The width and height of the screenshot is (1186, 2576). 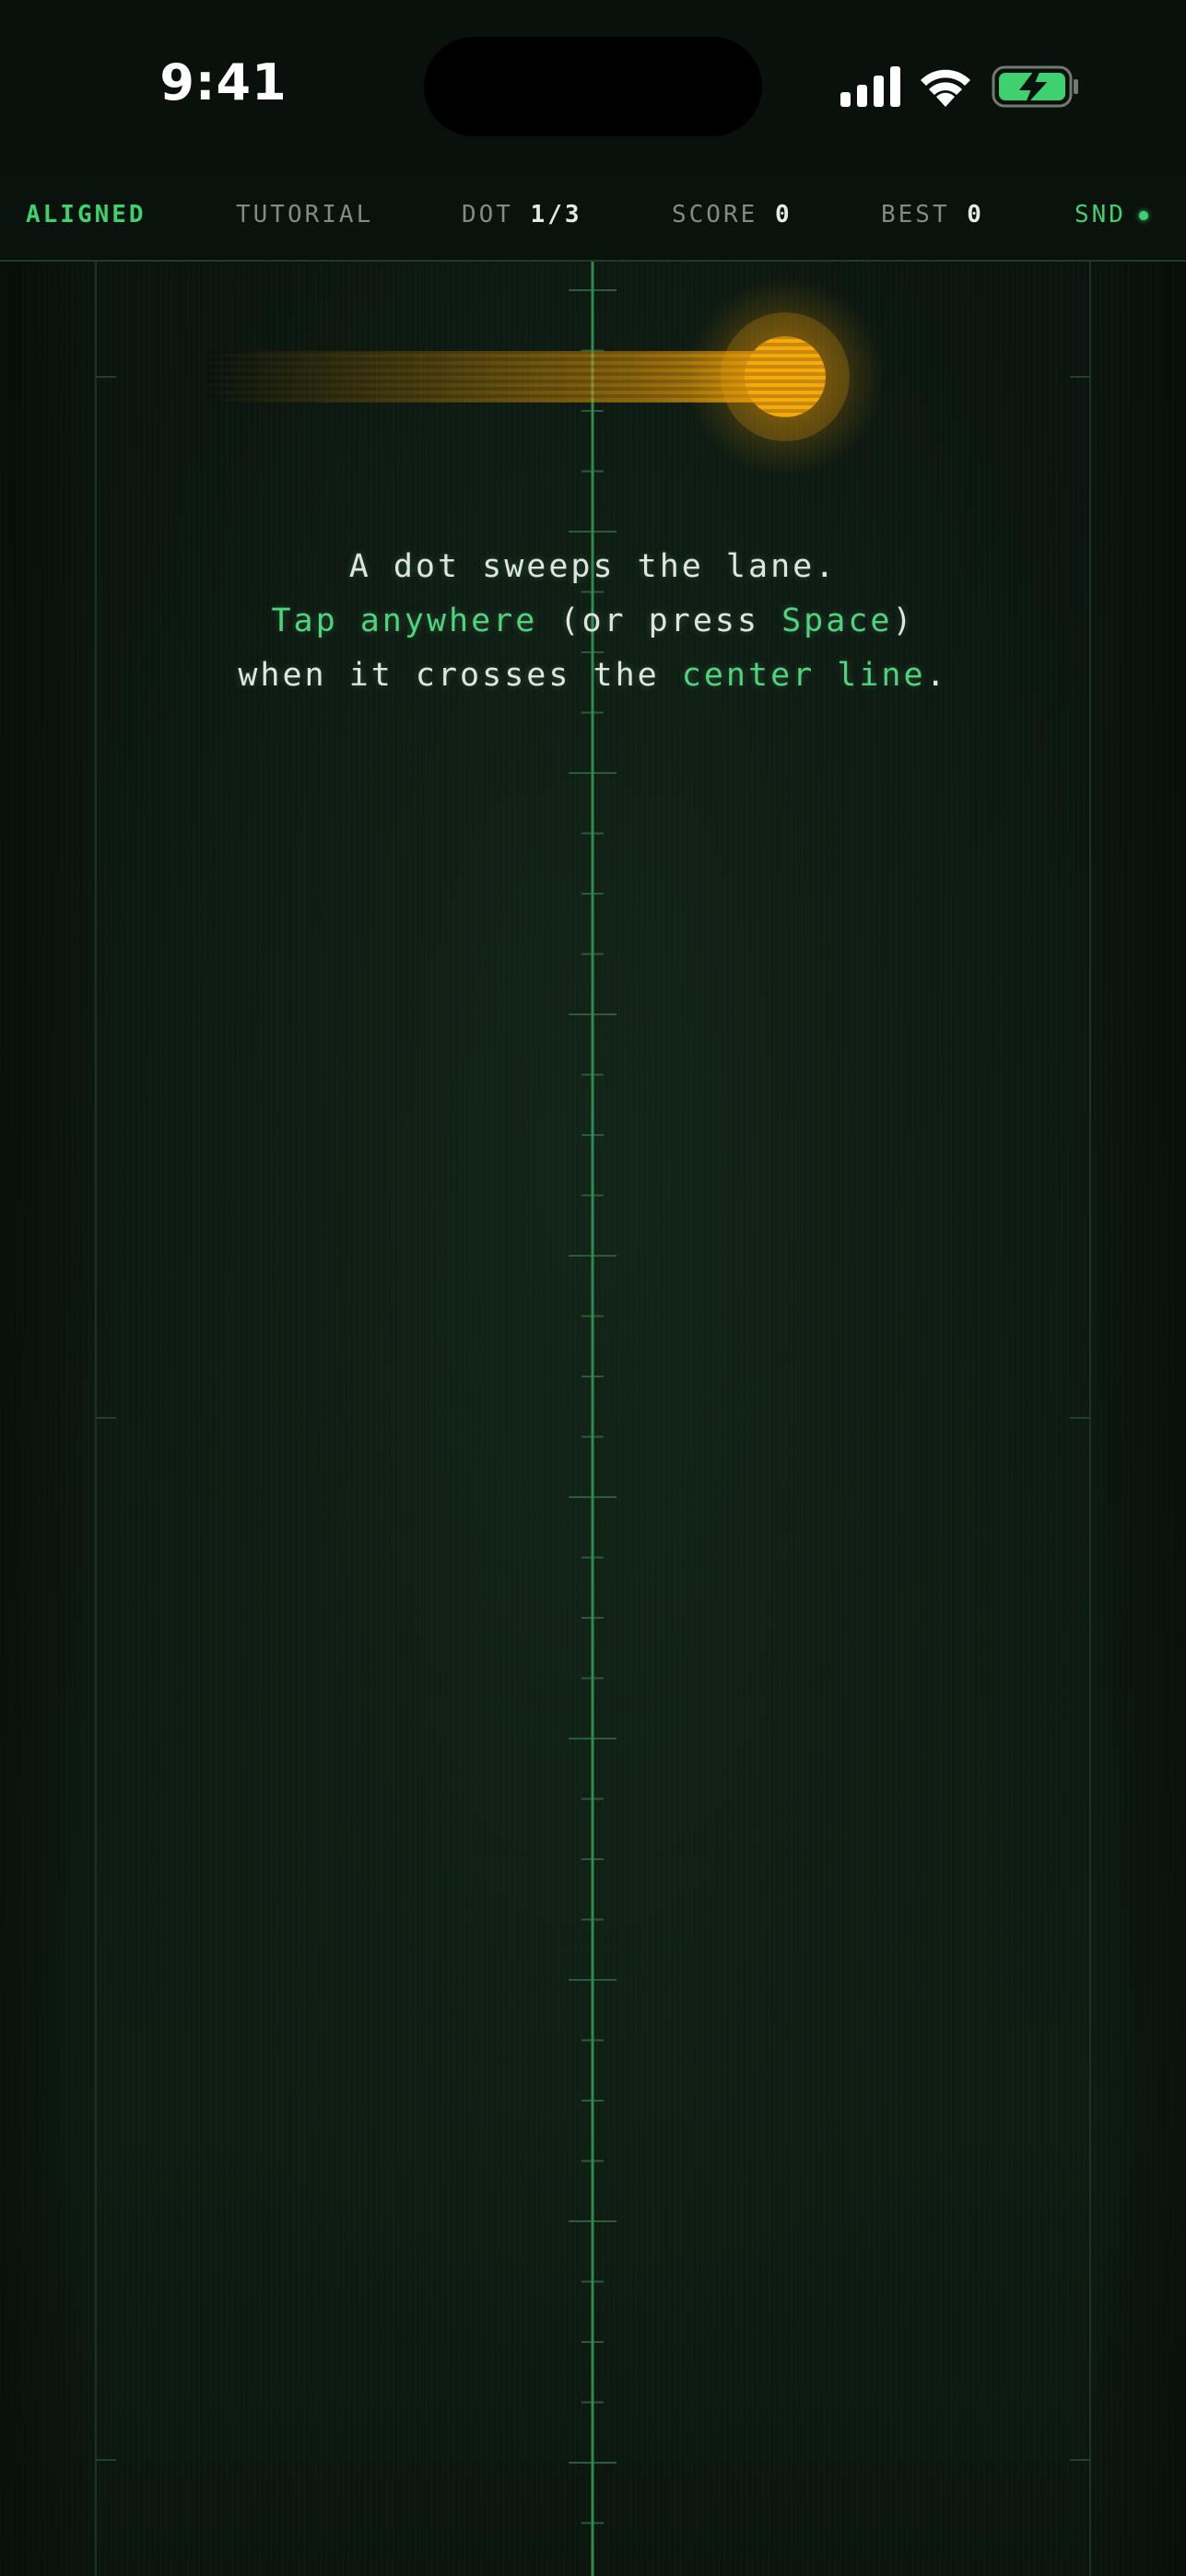 What do you see at coordinates (870, 86) in the screenshot?
I see `signal-icon` at bounding box center [870, 86].